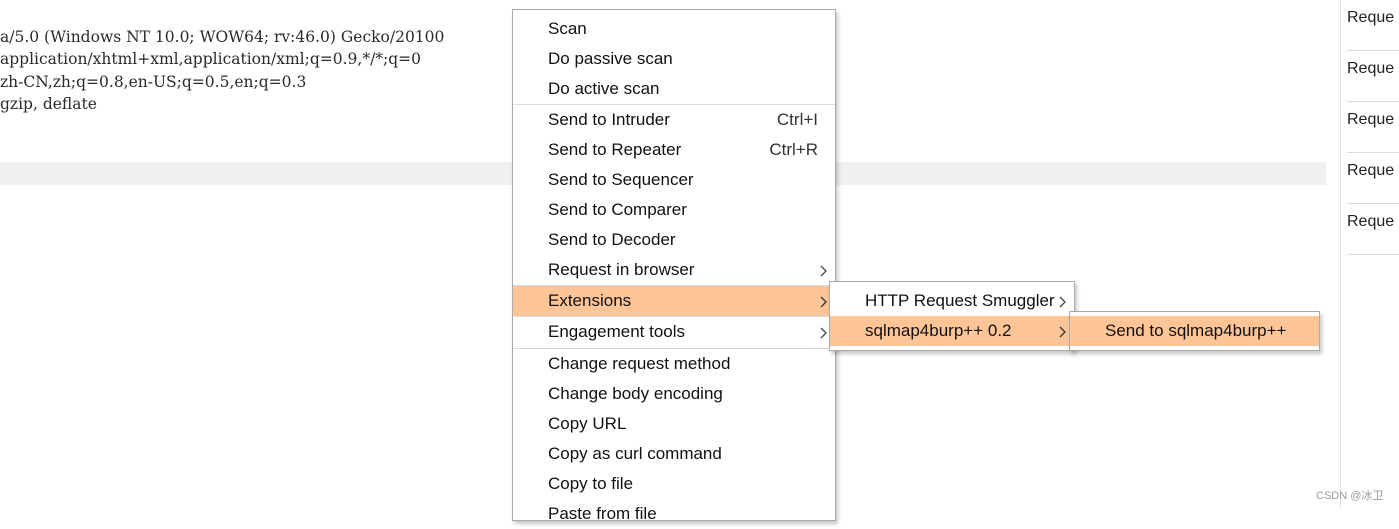  Describe the element at coordinates (674, 150) in the screenshot. I see `menu-item-send-to-repeater: Send to Repeater Ctrl+R` at that location.